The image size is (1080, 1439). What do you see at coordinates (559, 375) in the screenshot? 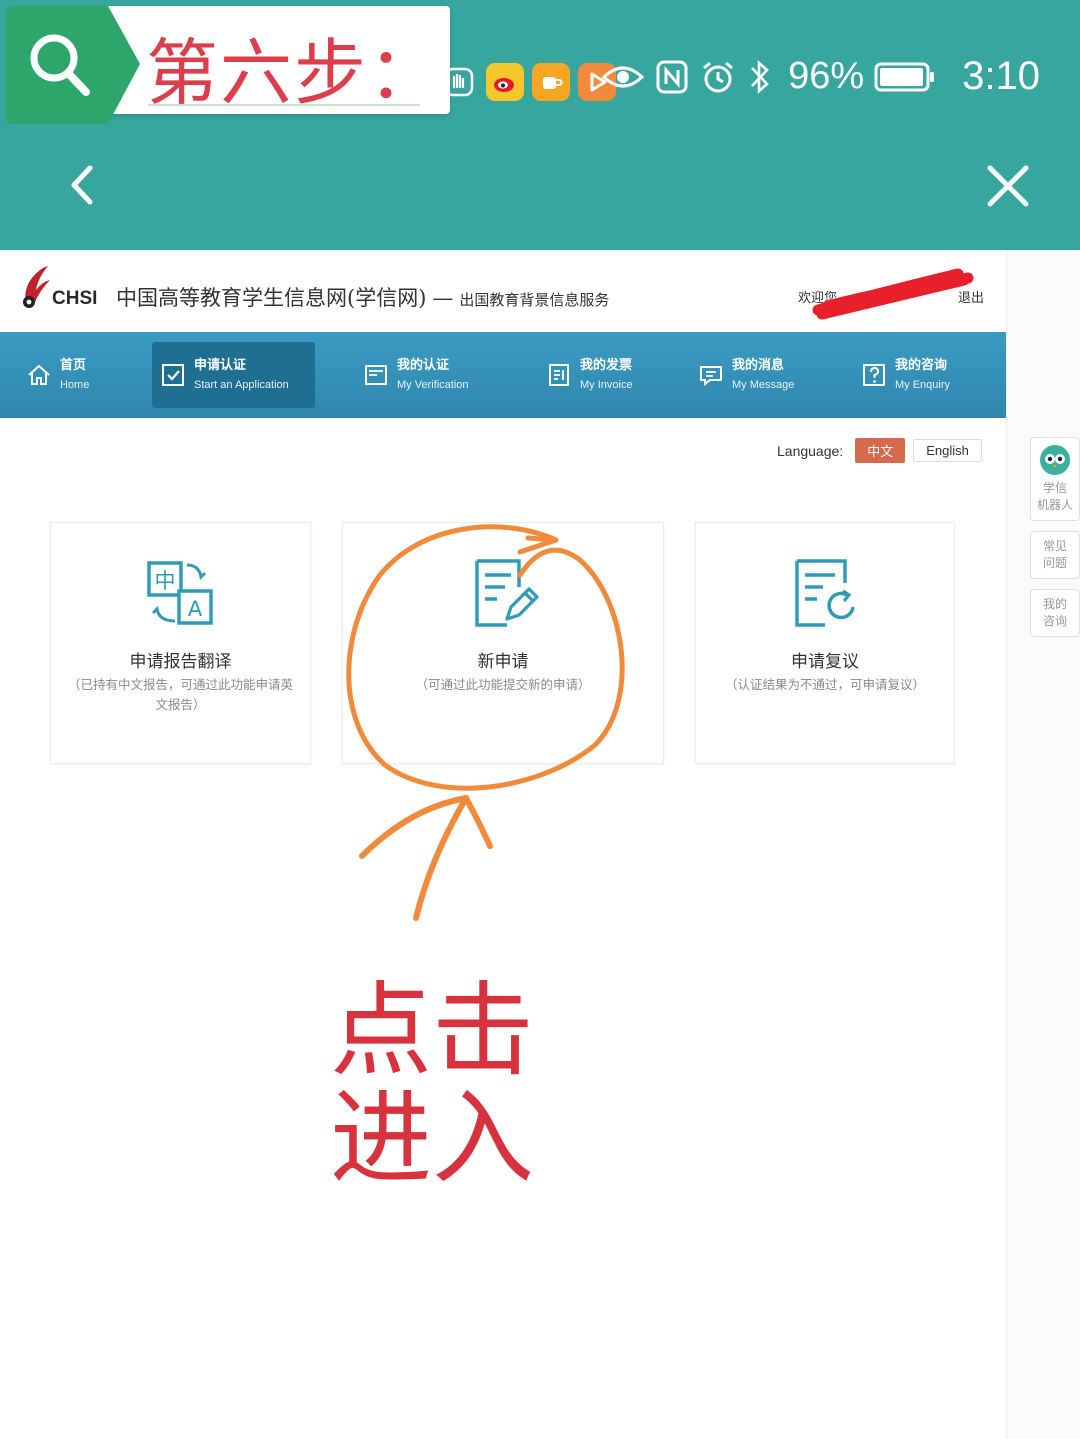
I see `invoice-icon` at bounding box center [559, 375].